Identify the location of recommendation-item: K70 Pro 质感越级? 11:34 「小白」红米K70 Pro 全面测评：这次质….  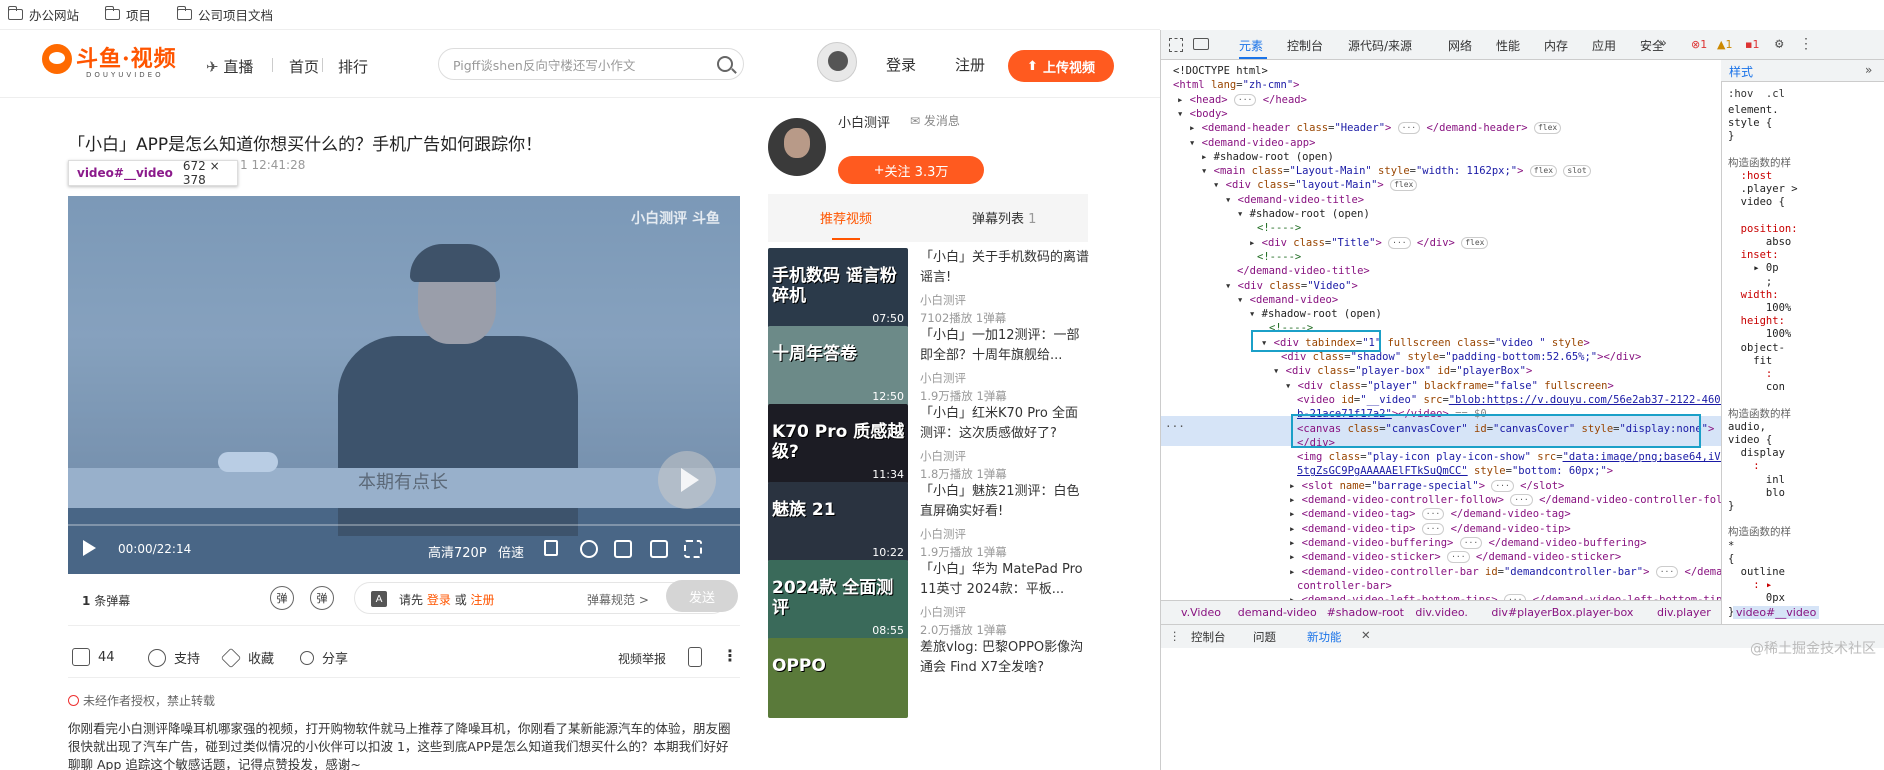
(938, 446).